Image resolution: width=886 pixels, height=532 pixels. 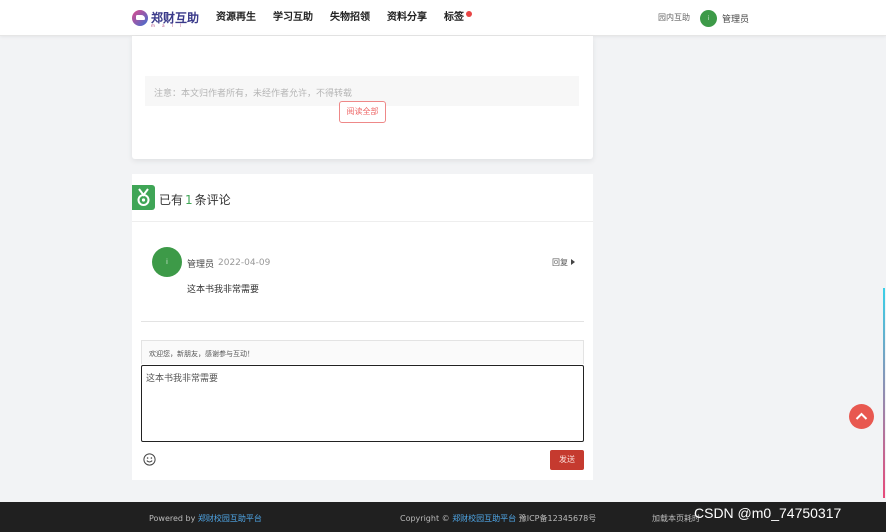 I want to click on footer-copyright-link: 郑财校园互助平台, so click(x=484, y=518).